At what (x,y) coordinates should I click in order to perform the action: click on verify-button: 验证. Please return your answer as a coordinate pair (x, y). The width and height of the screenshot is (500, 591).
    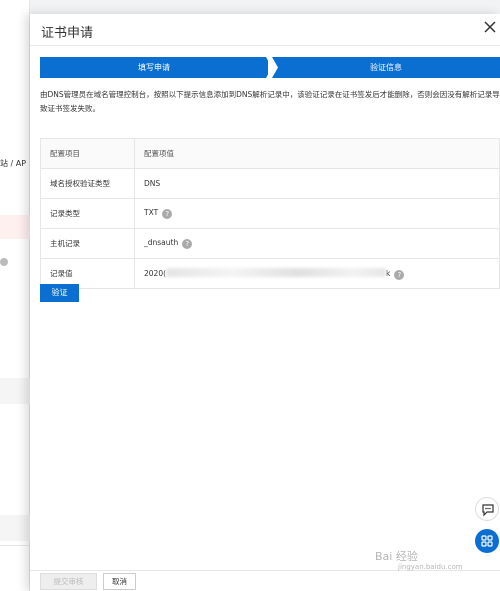
    Looking at the image, I should click on (59, 293).